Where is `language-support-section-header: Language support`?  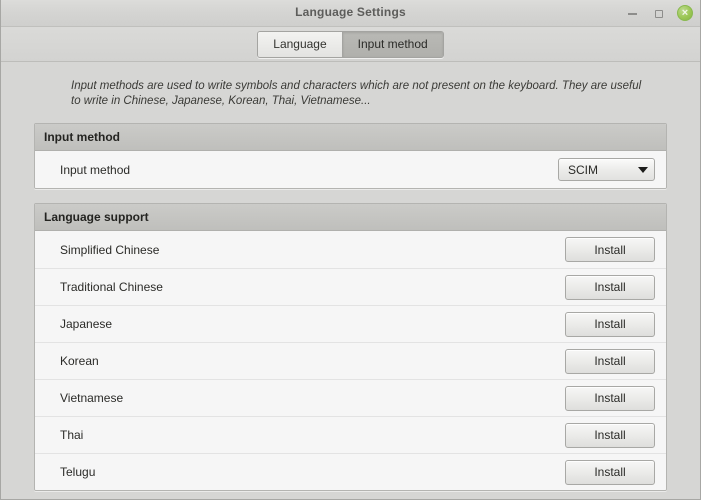
language-support-section-header: Language support is located at coordinates (350, 217).